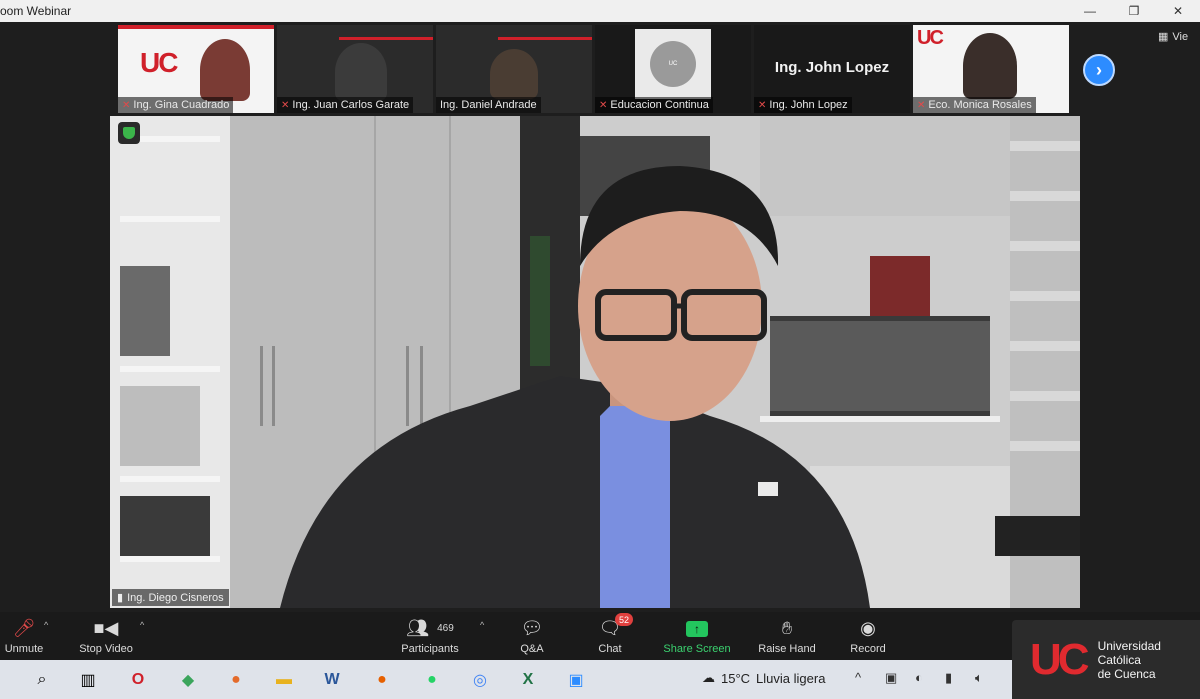 Image resolution: width=1200 pixels, height=699 pixels. Describe the element at coordinates (697, 629) in the screenshot. I see `share-screen-icon: ↑` at that location.